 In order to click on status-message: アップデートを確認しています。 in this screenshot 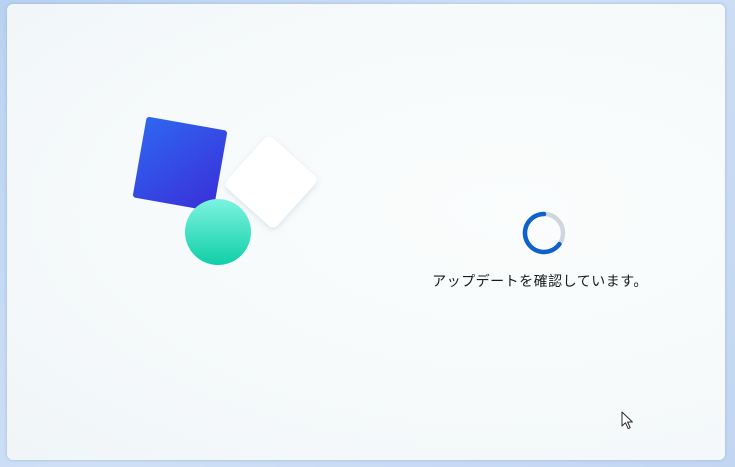, I will do `click(540, 282)`.